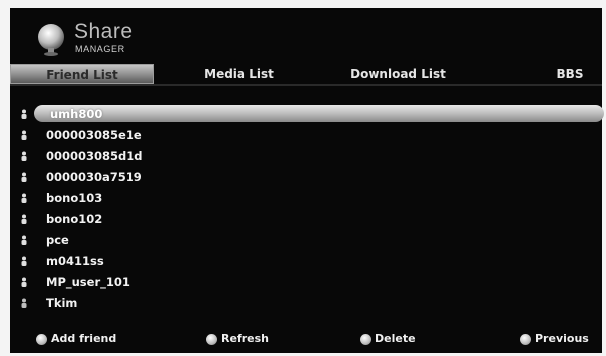 The image size is (606, 356). What do you see at coordinates (76, 114) in the screenshot?
I see `friend-name: umh800` at bounding box center [76, 114].